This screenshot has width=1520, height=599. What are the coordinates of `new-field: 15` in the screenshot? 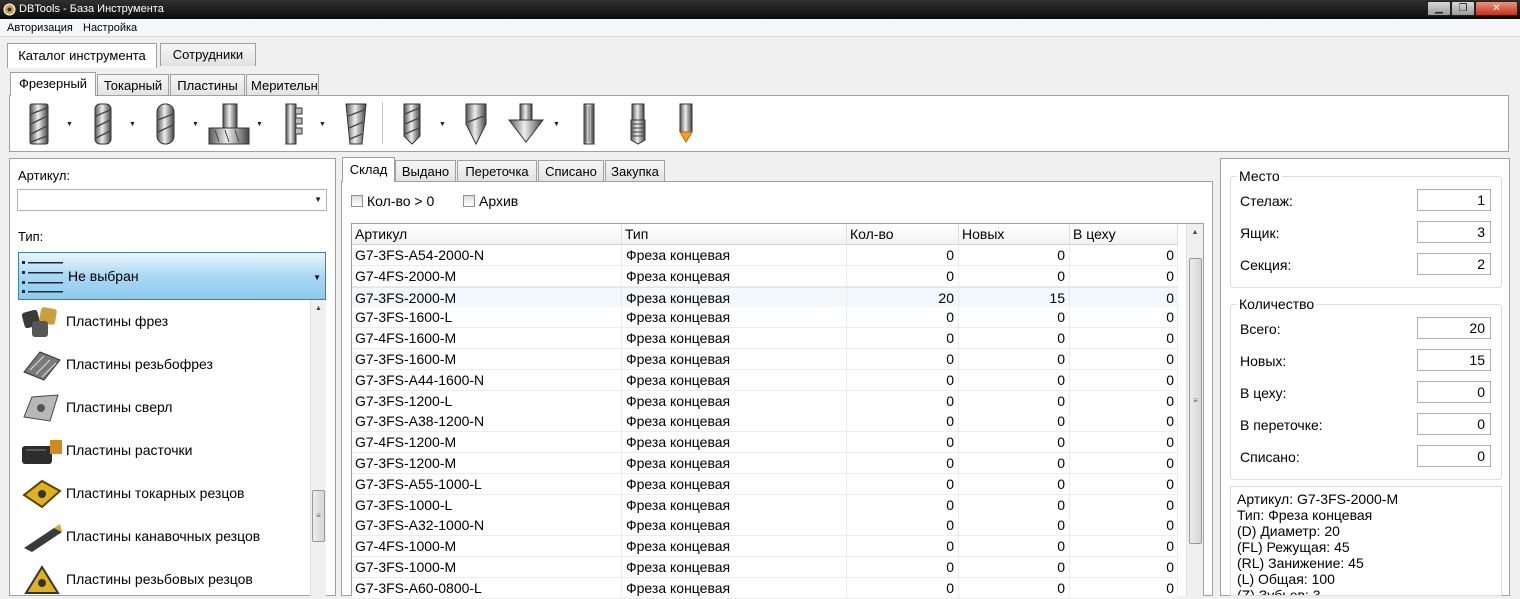 It's located at (1454, 360).